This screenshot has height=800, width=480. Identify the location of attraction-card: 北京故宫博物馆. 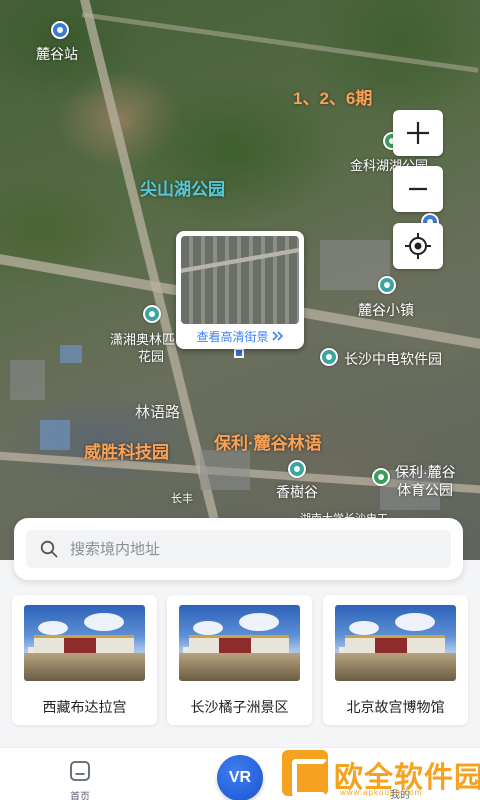
(395, 660).